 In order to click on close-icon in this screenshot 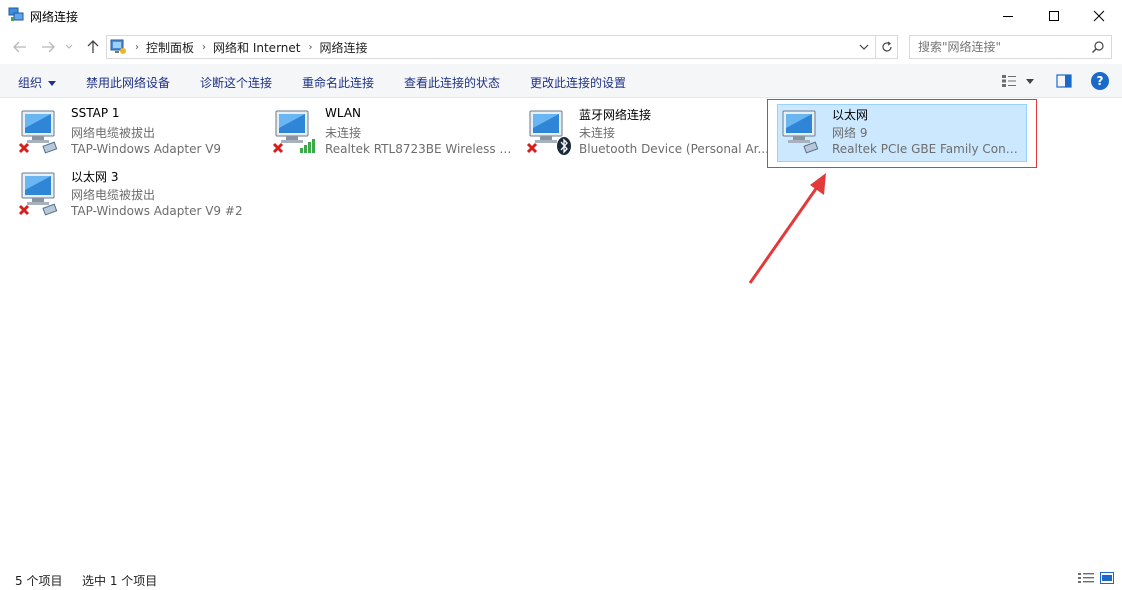, I will do `click(1099, 15)`.